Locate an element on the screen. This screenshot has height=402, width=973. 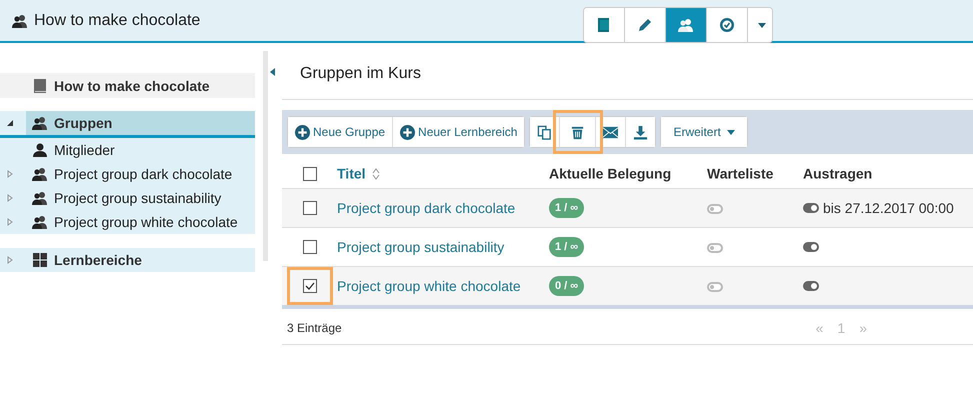
column-header: Austragen is located at coordinates (837, 174).